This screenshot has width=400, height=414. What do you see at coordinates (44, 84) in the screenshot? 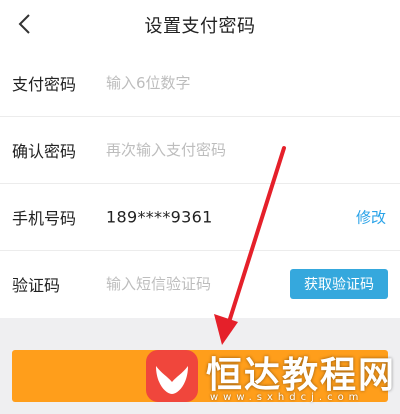
I see `pay-password-label: 支付密码` at bounding box center [44, 84].